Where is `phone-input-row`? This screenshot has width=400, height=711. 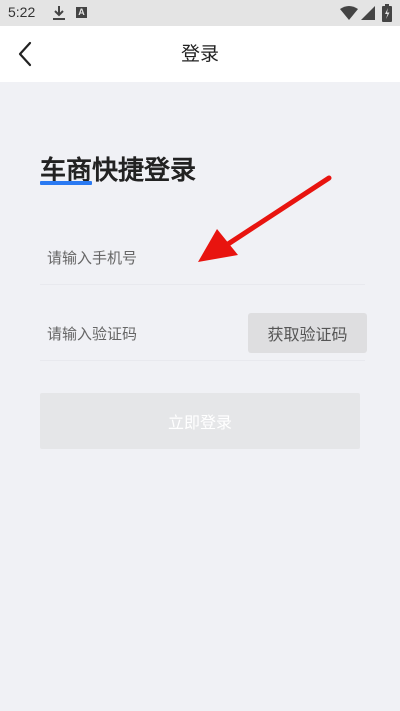 phone-input-row is located at coordinates (202, 258).